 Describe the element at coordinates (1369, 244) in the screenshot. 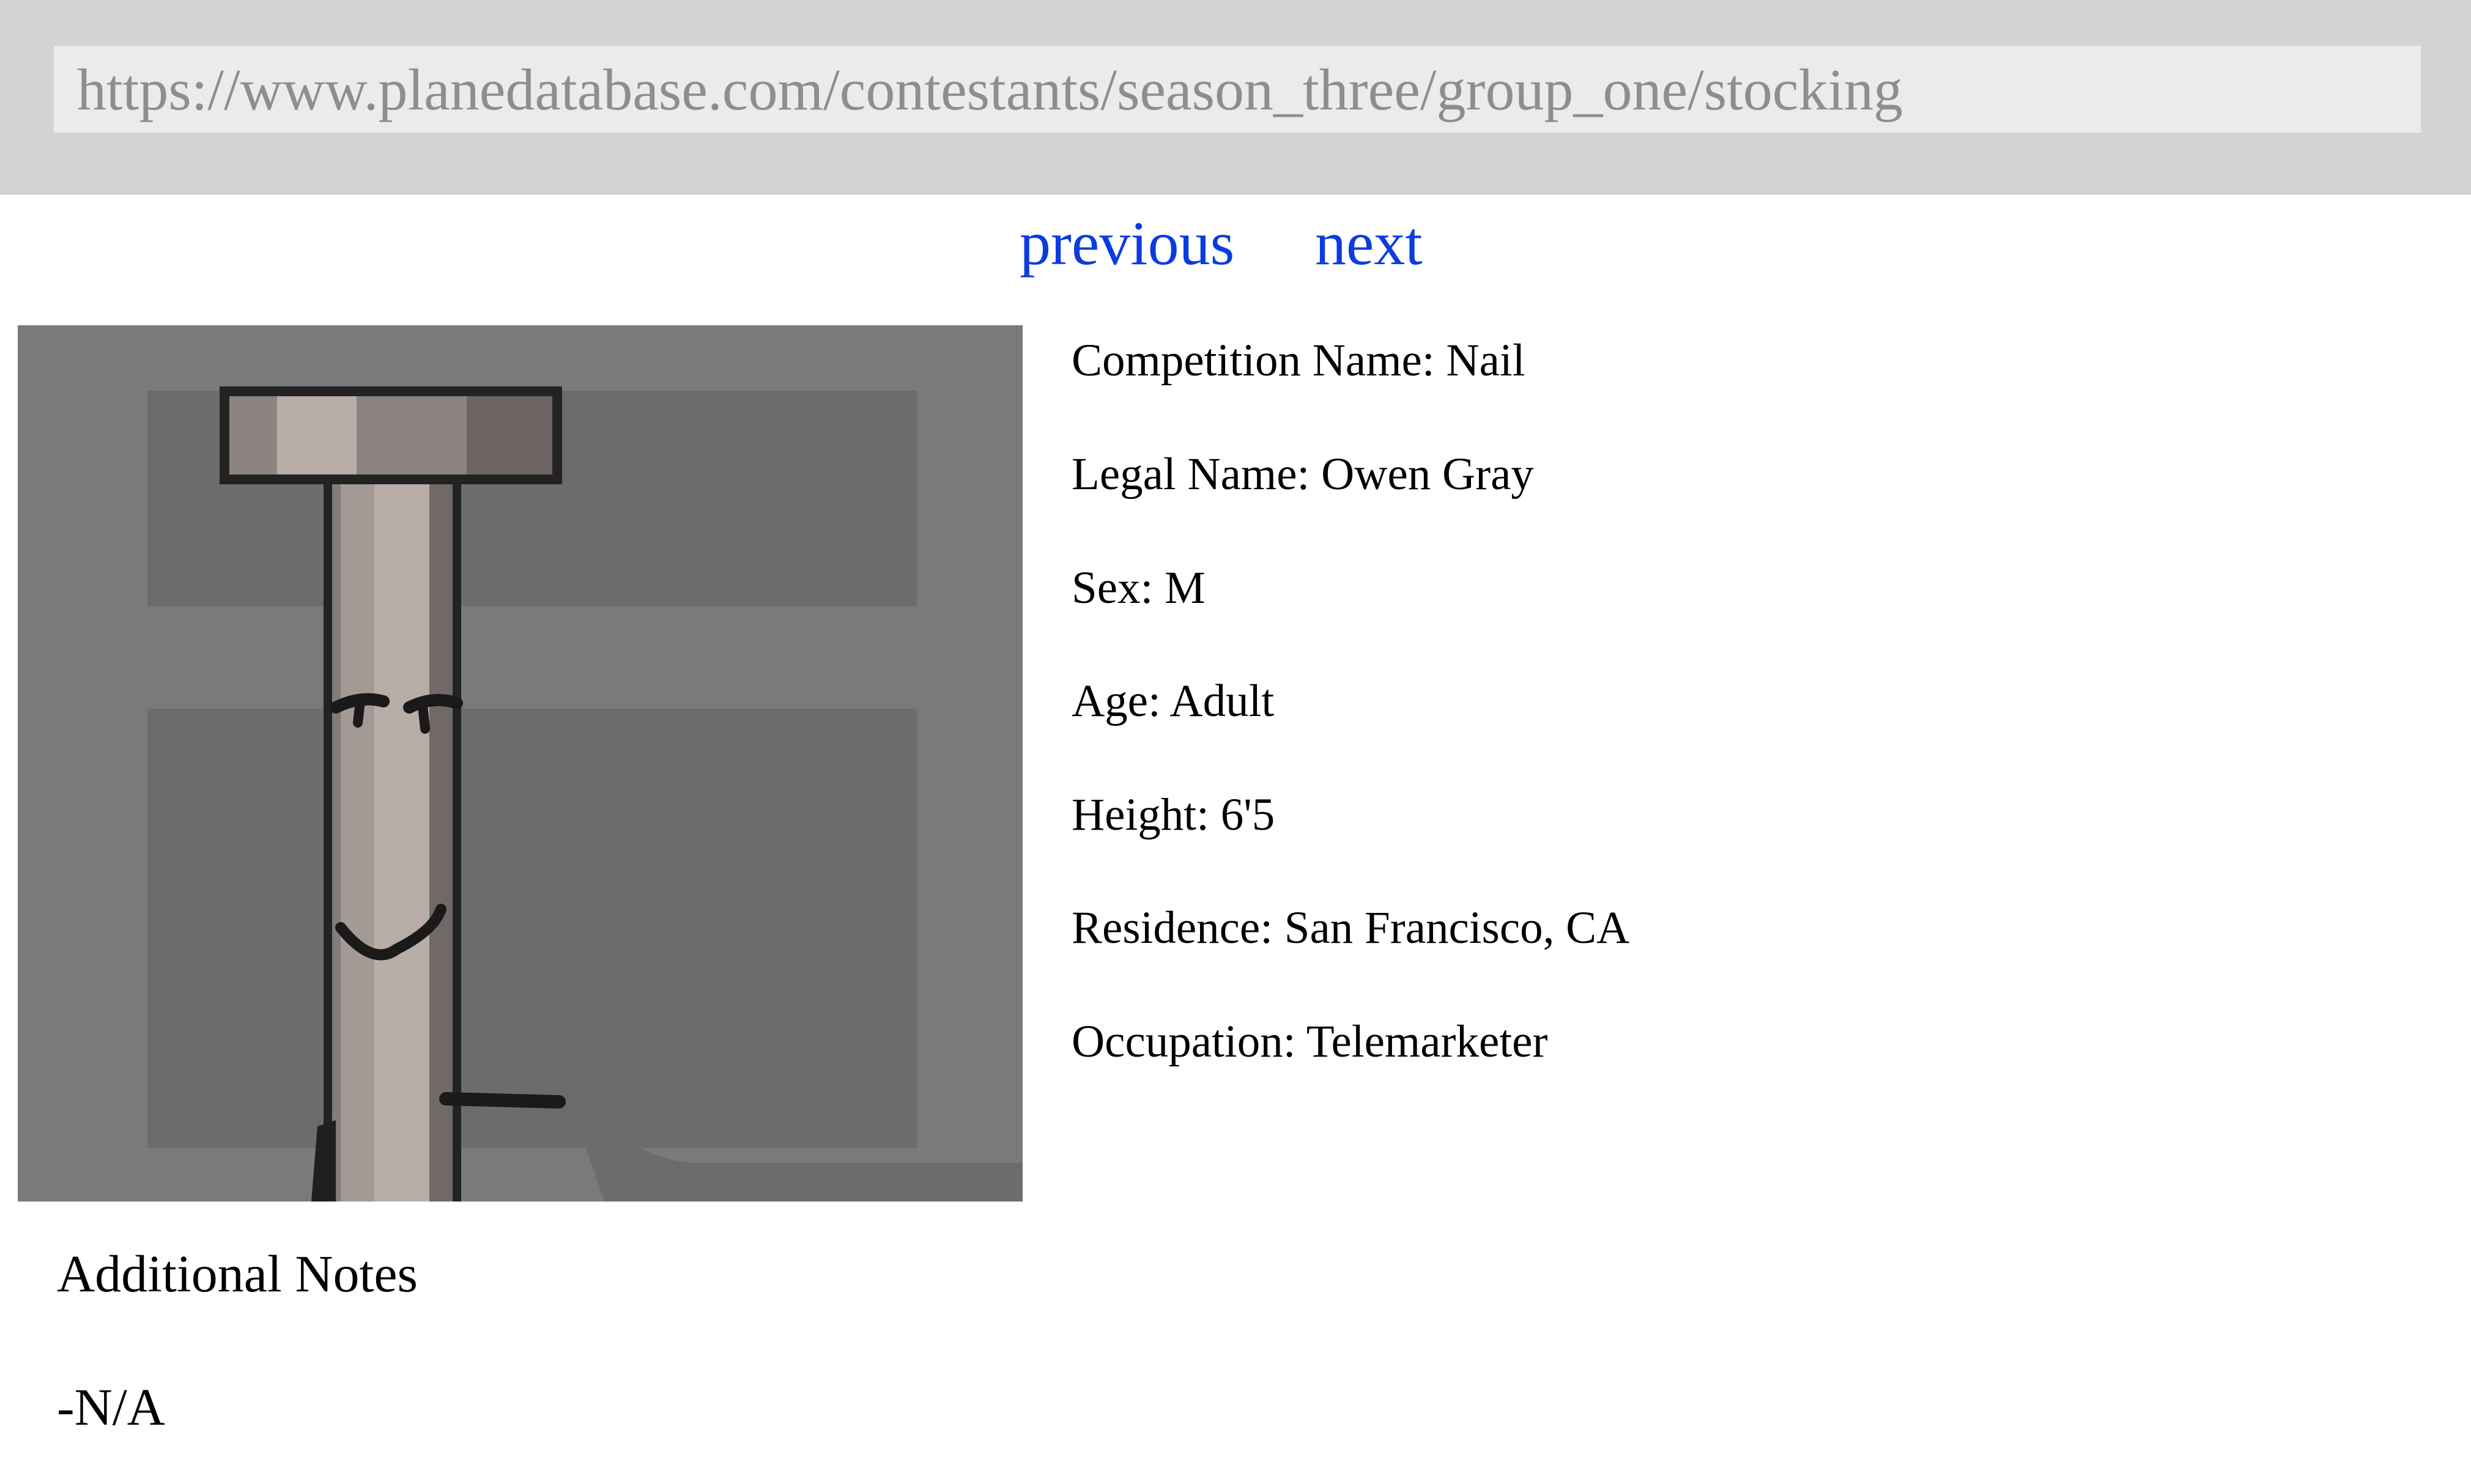

I see `next-link: next` at that location.